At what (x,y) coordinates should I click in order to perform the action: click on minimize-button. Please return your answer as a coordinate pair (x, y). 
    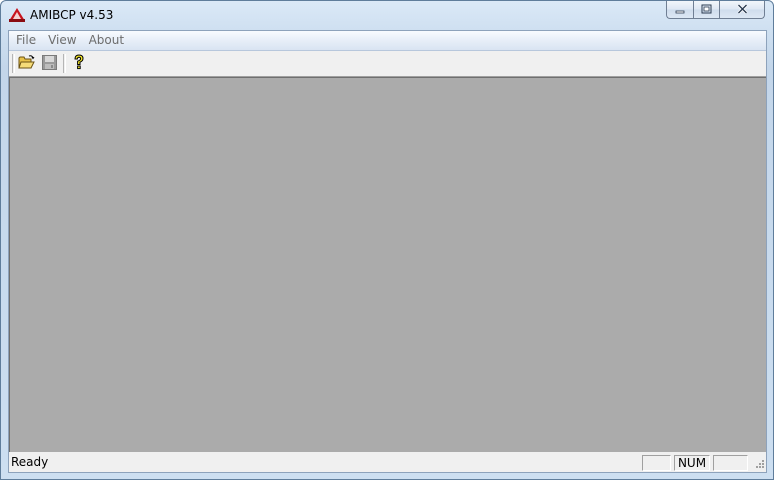
    Looking at the image, I should click on (679, 10).